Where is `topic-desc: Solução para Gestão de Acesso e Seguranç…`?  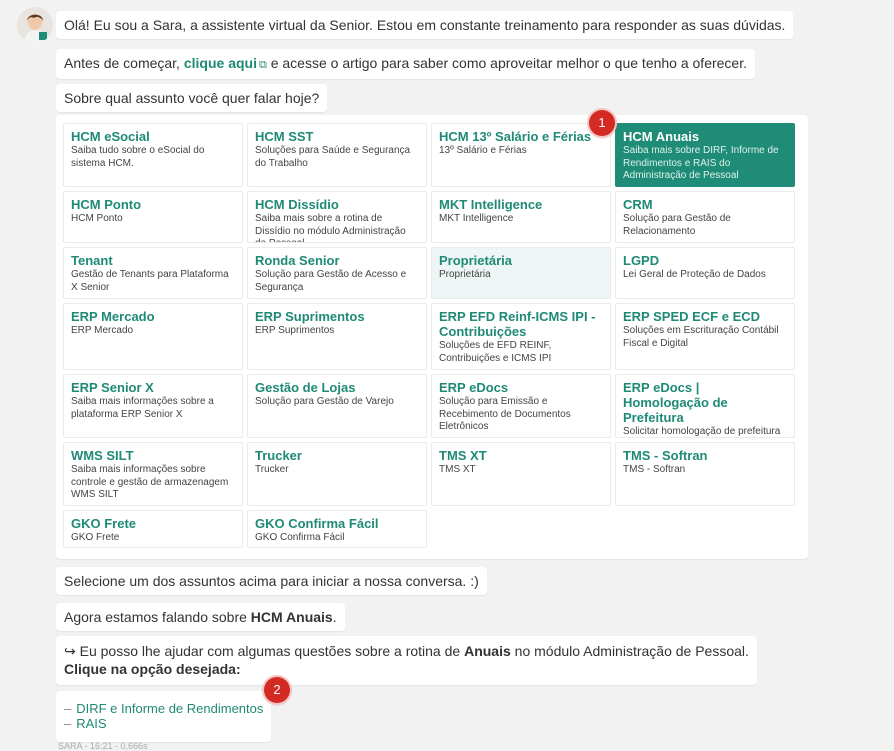 topic-desc: Solução para Gestão de Acesso e Seguranç… is located at coordinates (331, 281).